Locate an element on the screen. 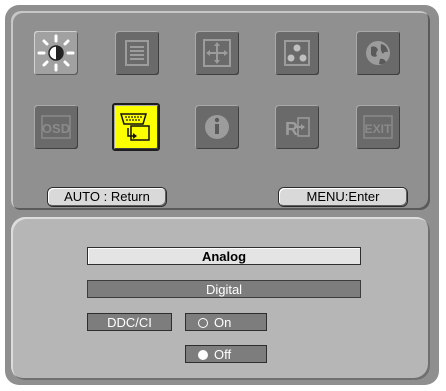  info-tile is located at coordinates (217, 127).